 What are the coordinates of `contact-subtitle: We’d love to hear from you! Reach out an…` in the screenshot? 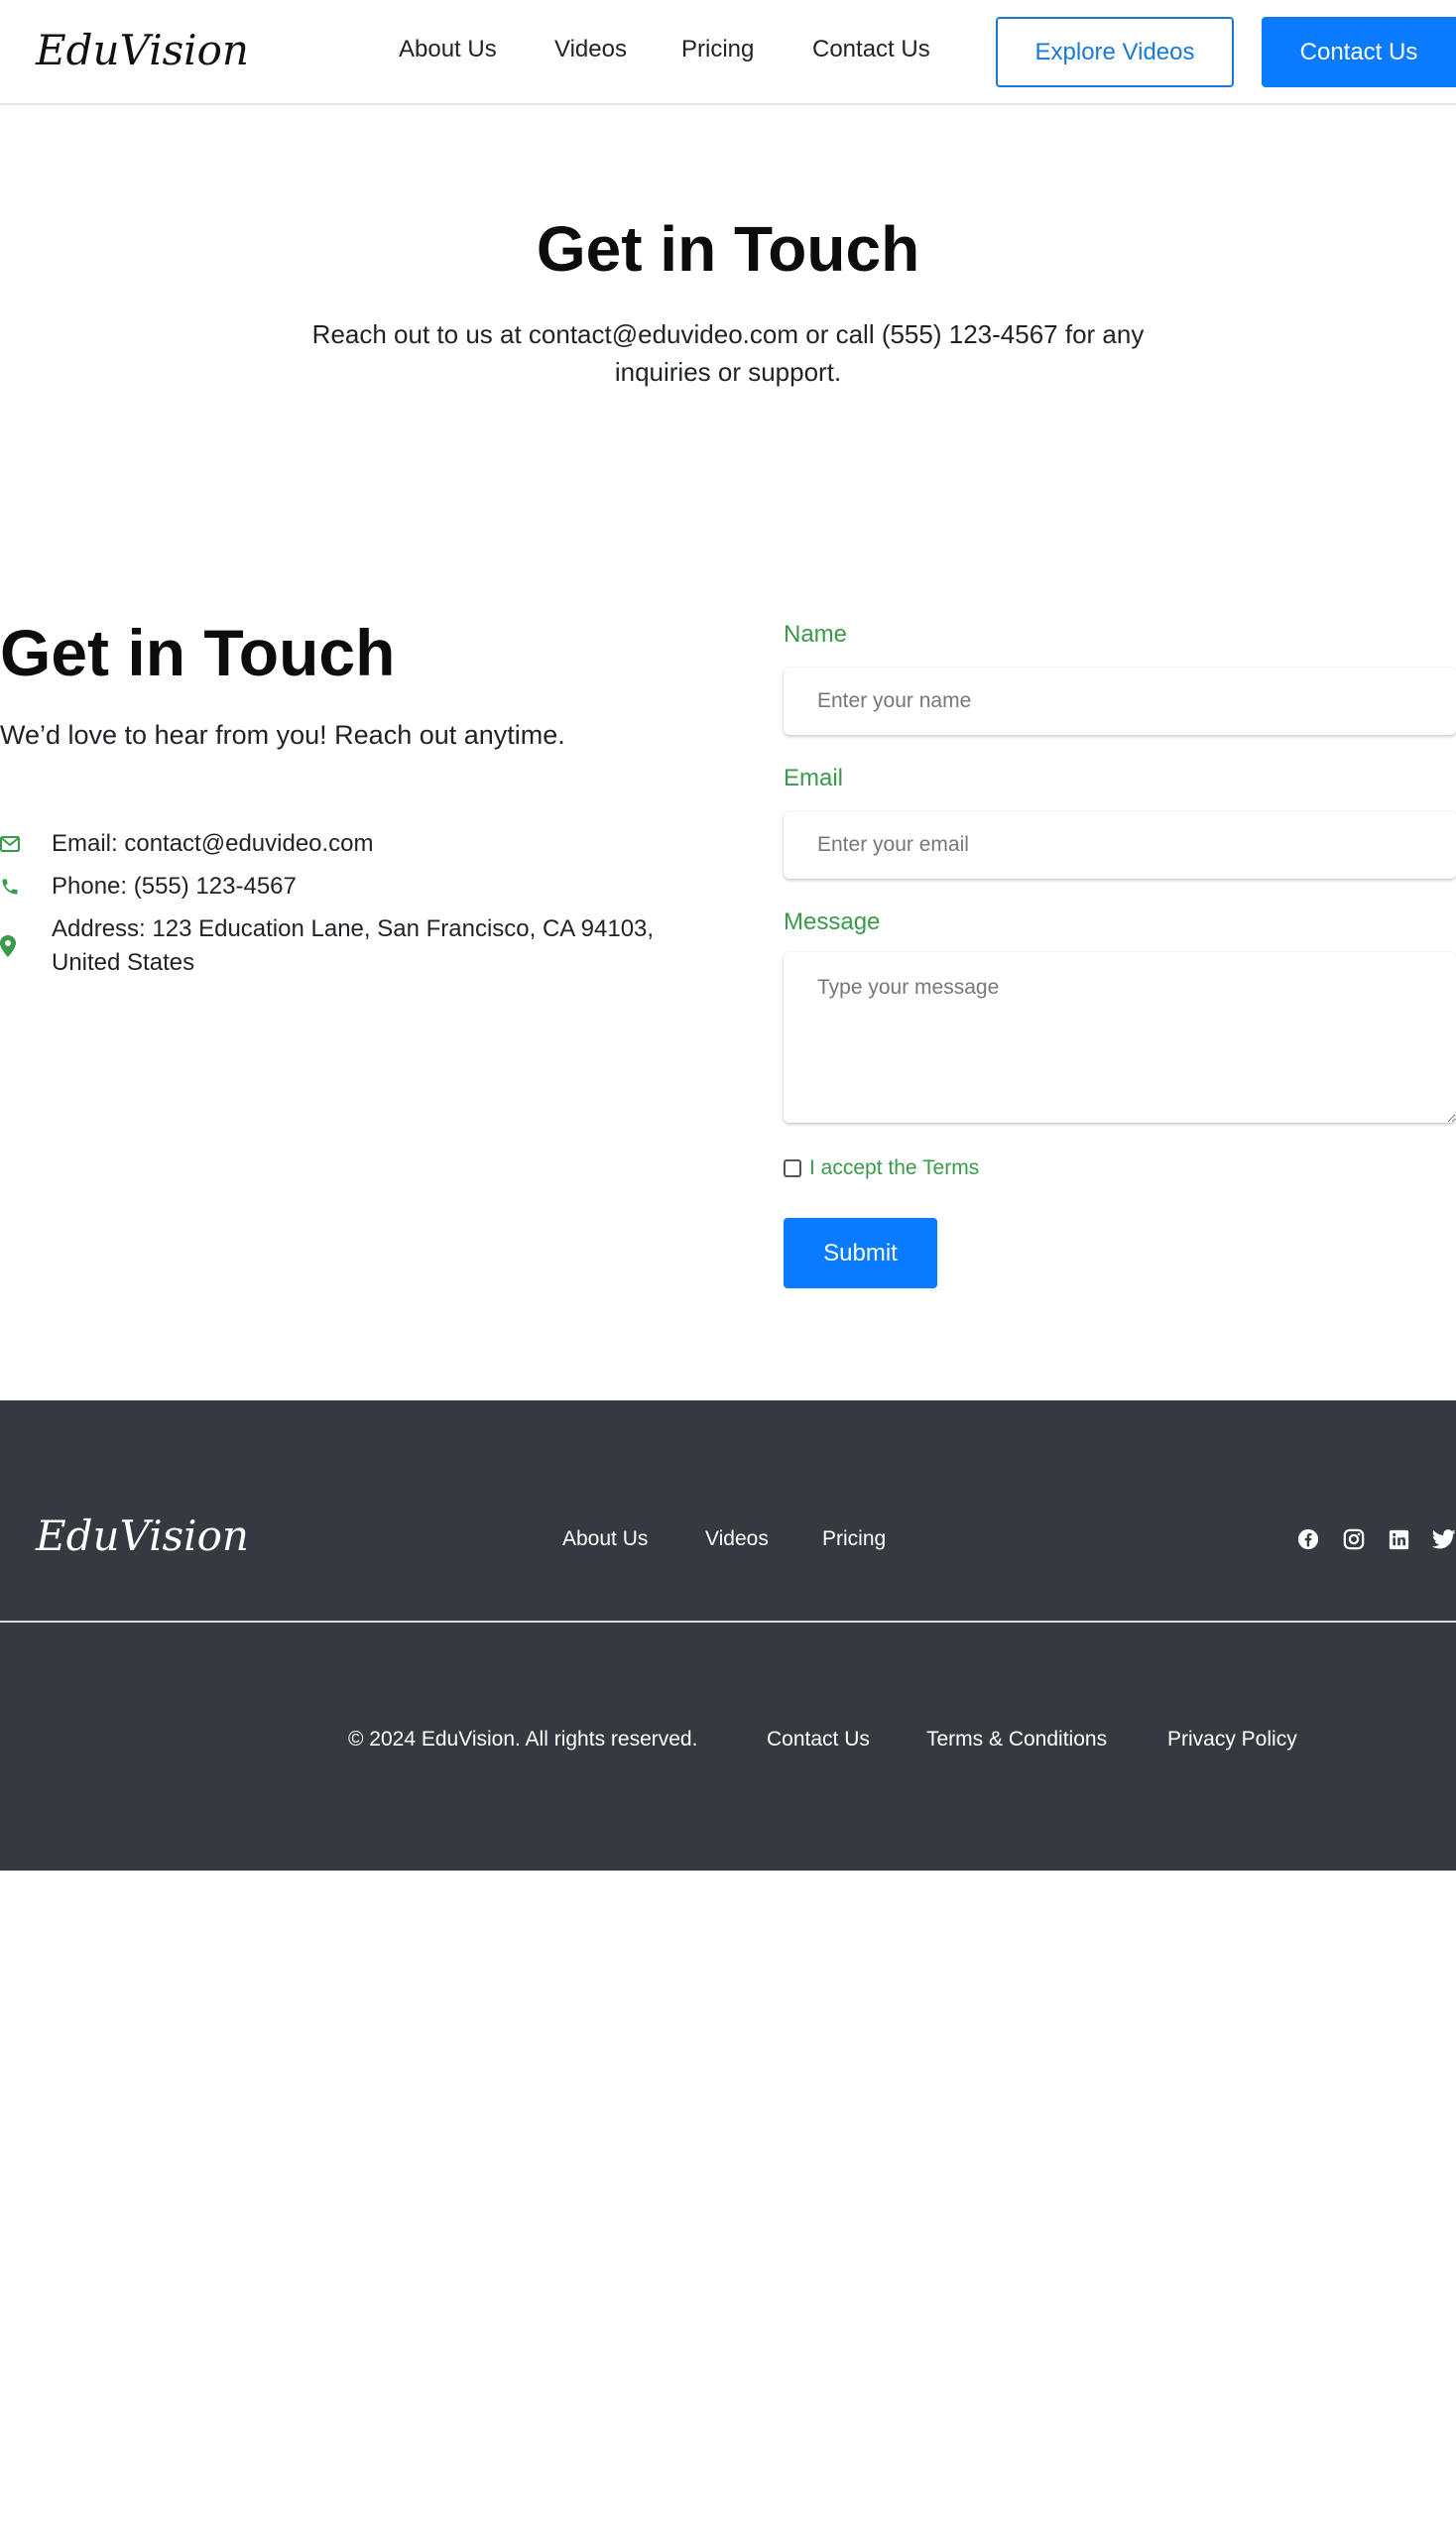 It's located at (282, 735).